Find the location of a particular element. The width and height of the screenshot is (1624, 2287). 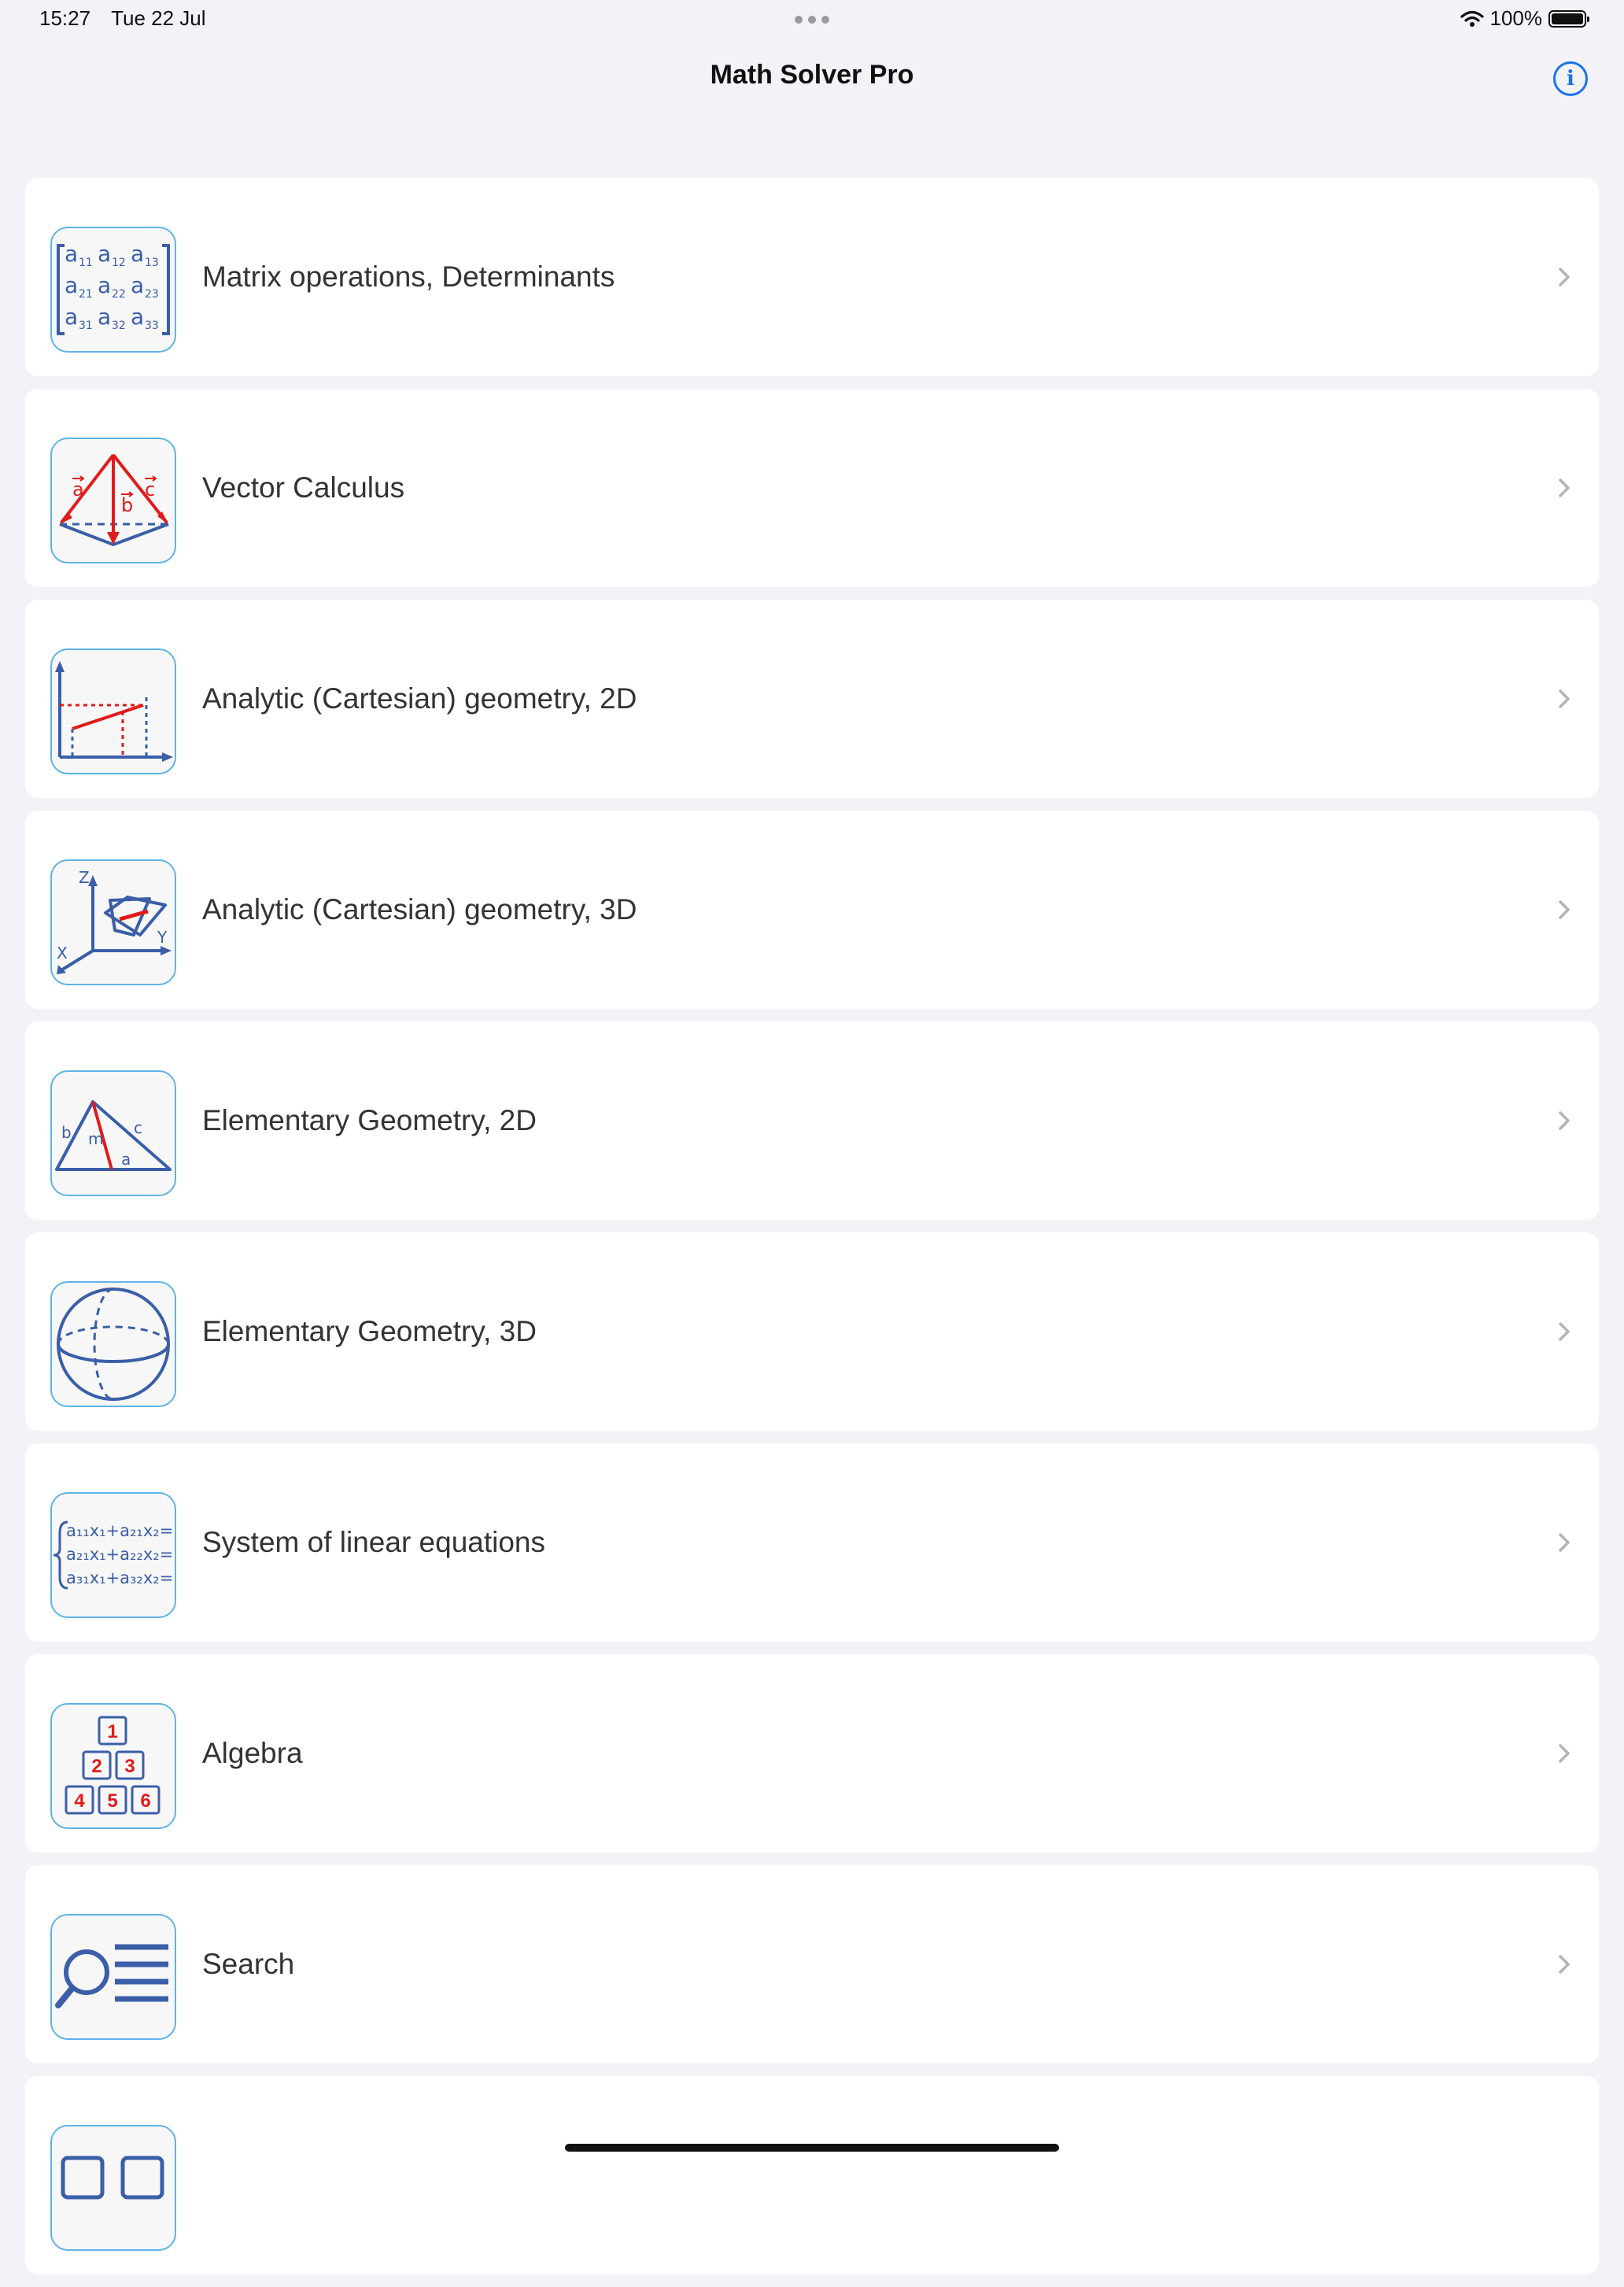

svg-text: 12 is located at coordinates (119, 263).